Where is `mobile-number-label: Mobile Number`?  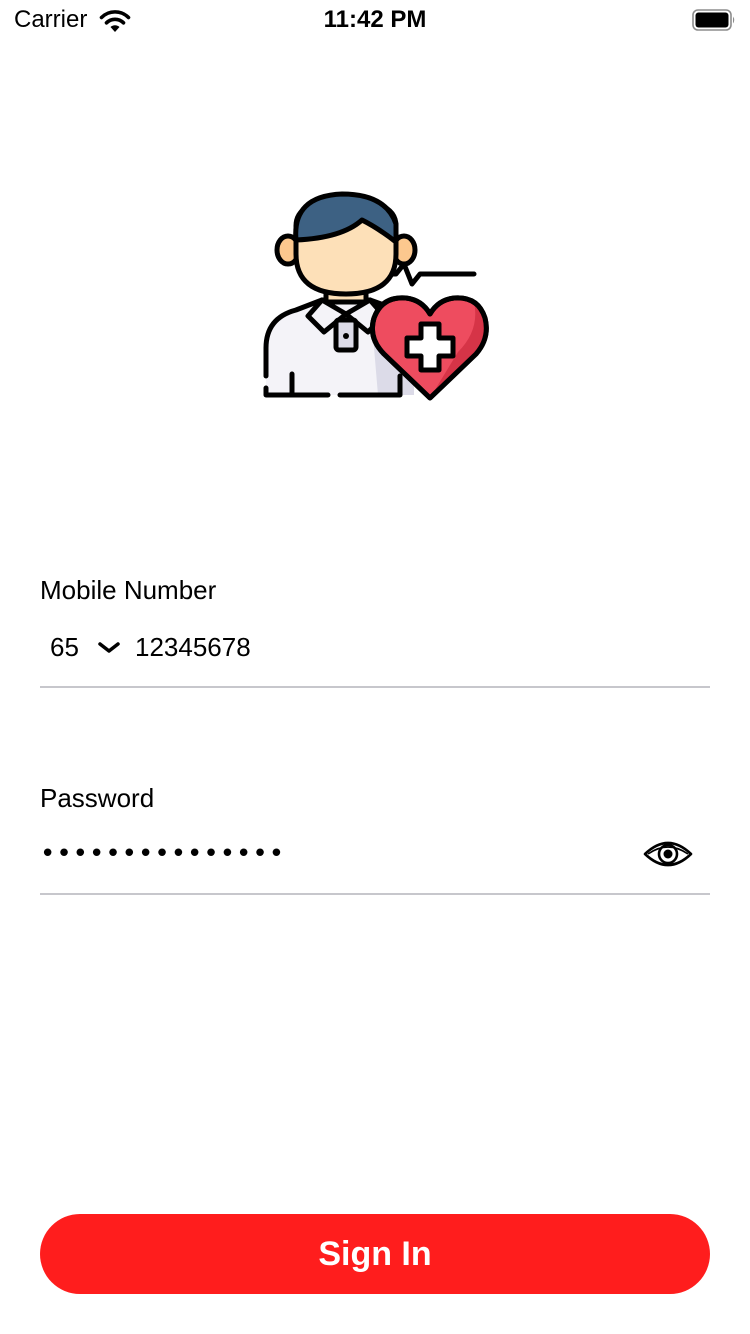
mobile-number-label: Mobile Number is located at coordinates (128, 590).